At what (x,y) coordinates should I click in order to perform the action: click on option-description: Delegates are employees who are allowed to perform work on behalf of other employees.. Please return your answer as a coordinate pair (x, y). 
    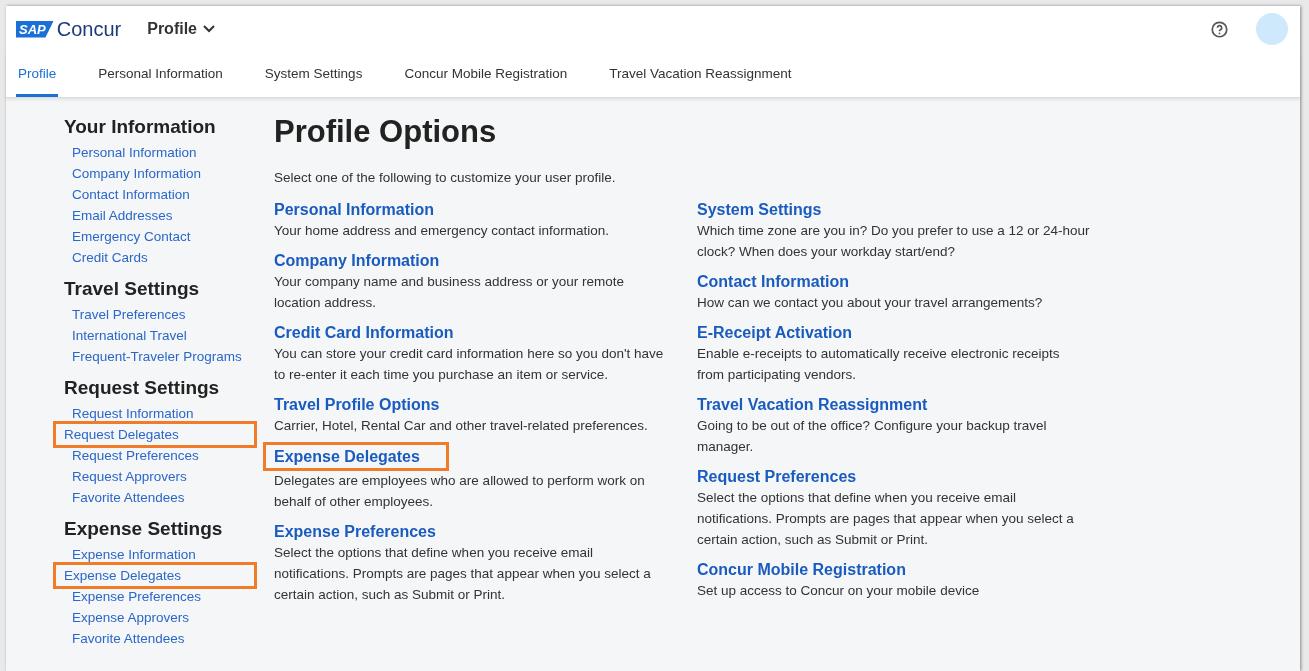
    Looking at the image, I should click on (460, 491).